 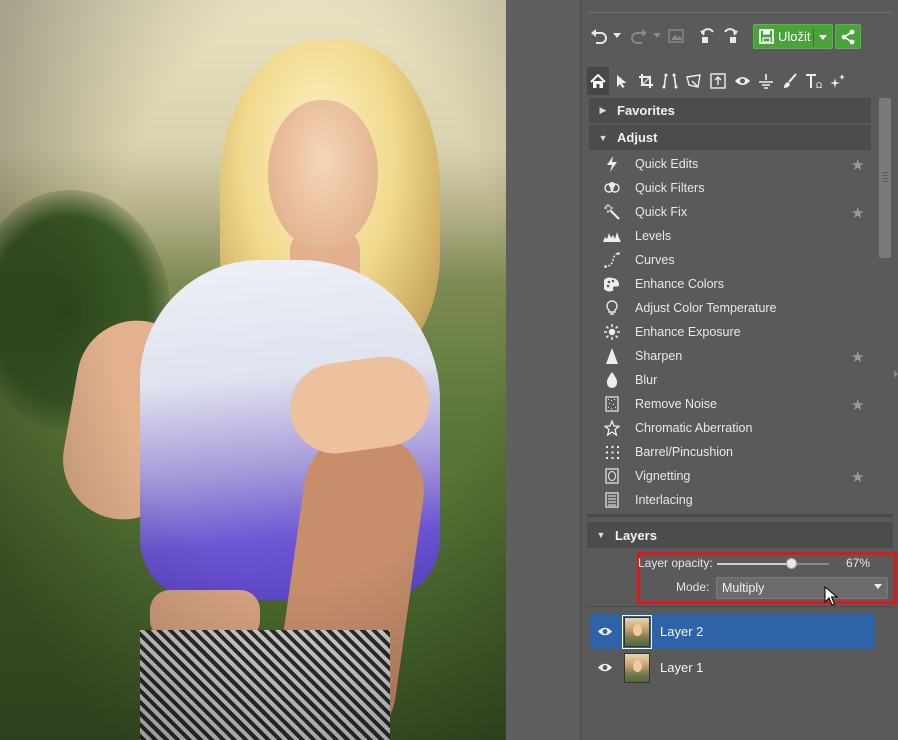 What do you see at coordinates (646, 380) in the screenshot?
I see `item-label: Blur` at bounding box center [646, 380].